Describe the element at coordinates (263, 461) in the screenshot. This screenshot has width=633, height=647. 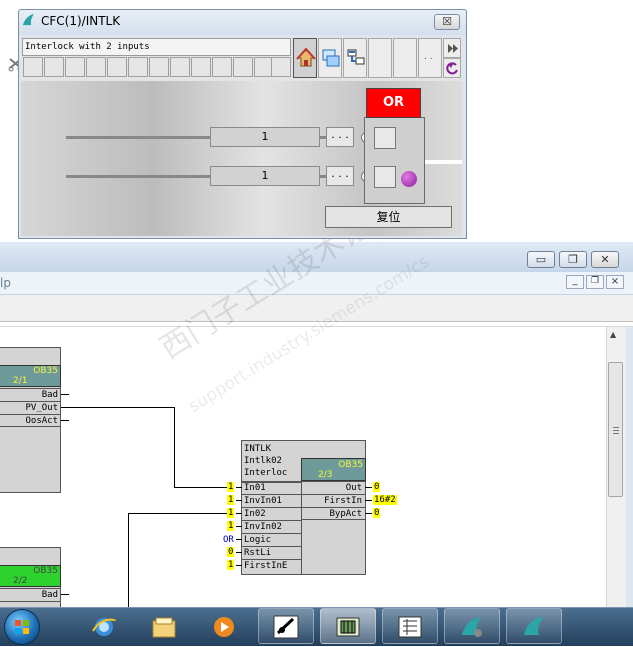
I see `block-name: Intlk02` at that location.